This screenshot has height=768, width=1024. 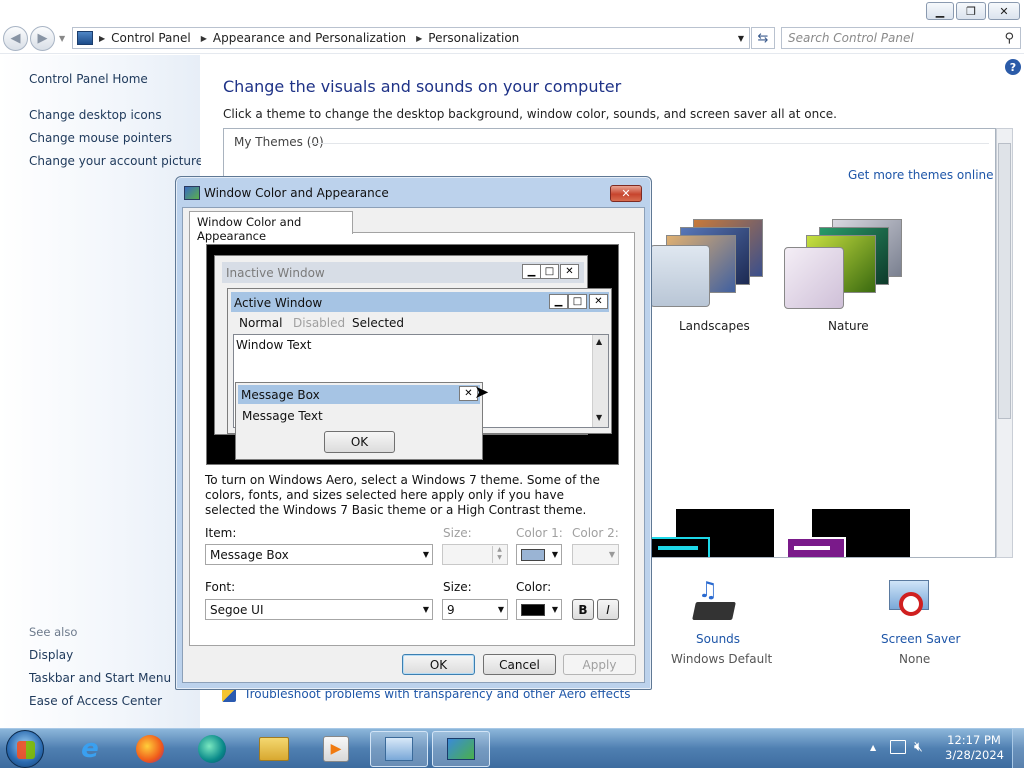 I want to click on forward-arrow-icon: ▶, so click(x=42, y=38).